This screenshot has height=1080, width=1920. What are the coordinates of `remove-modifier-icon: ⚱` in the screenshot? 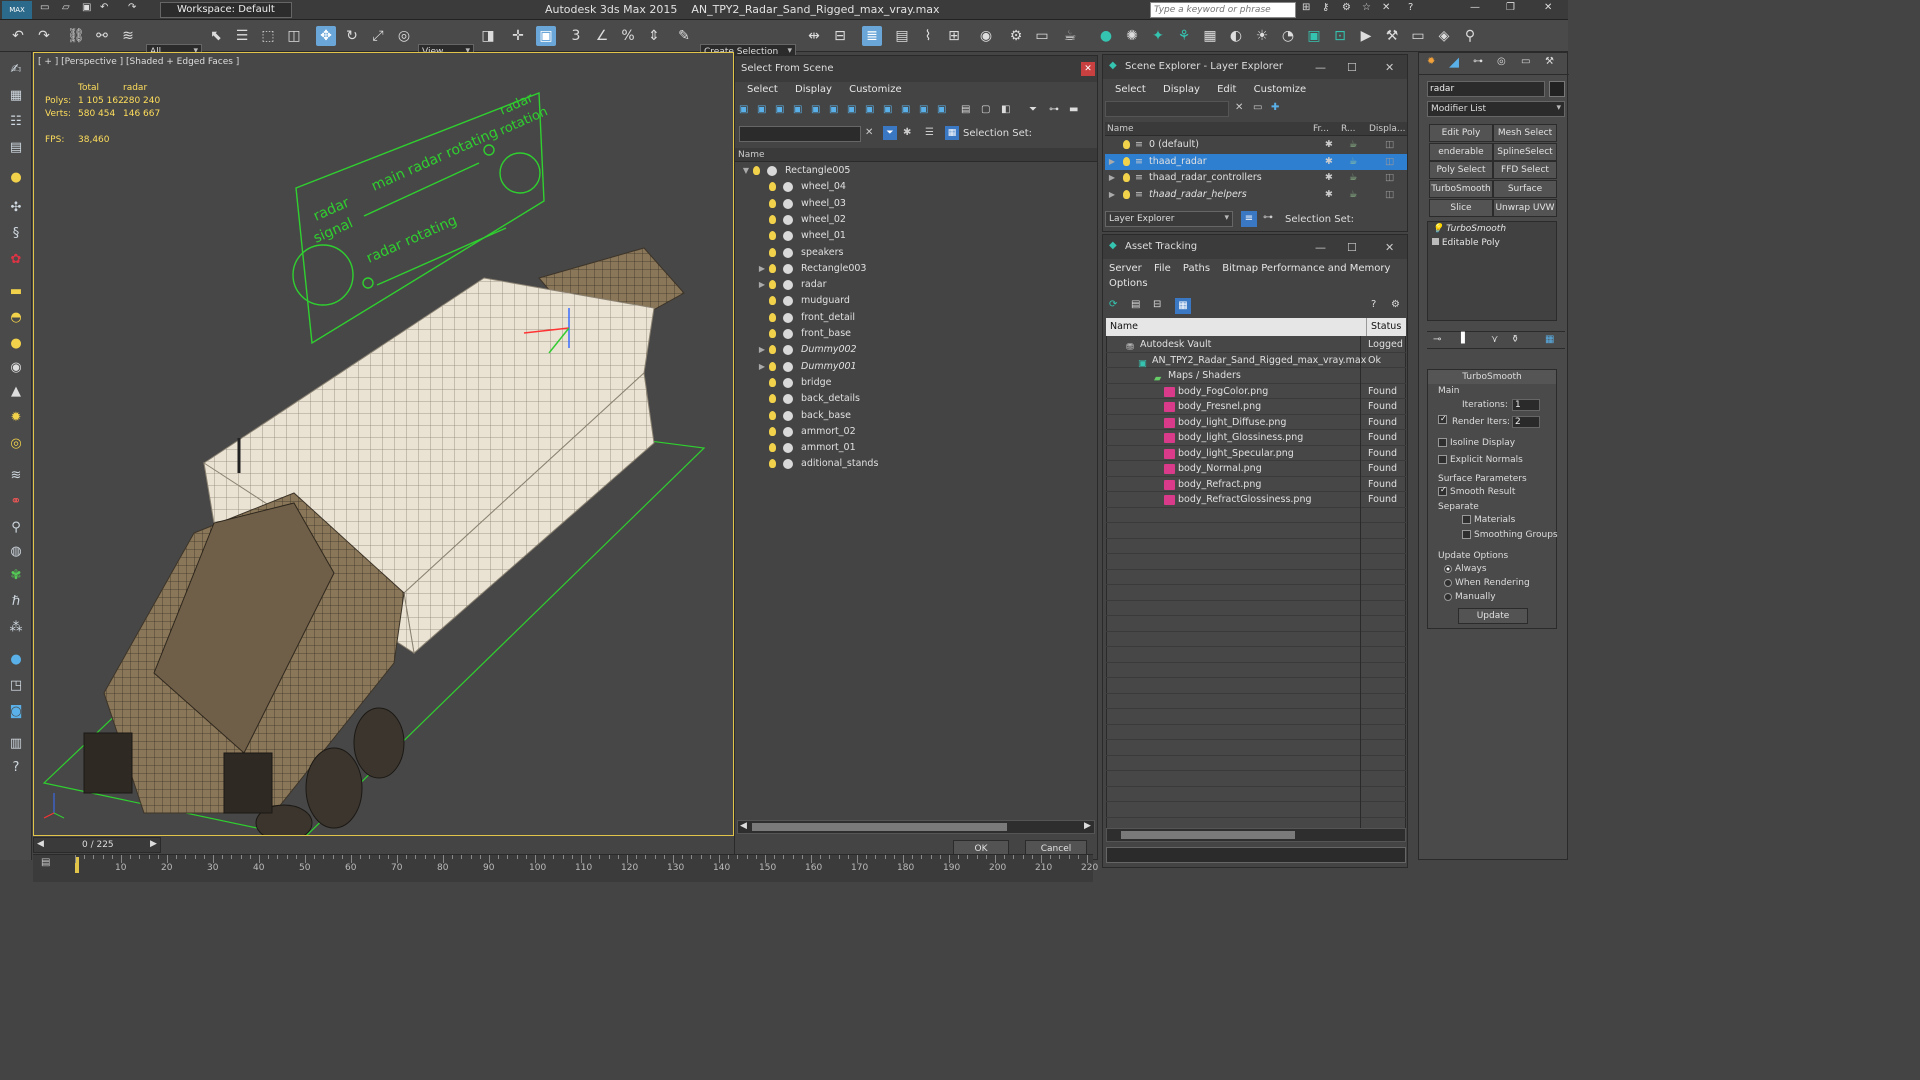 It's located at (1515, 339).